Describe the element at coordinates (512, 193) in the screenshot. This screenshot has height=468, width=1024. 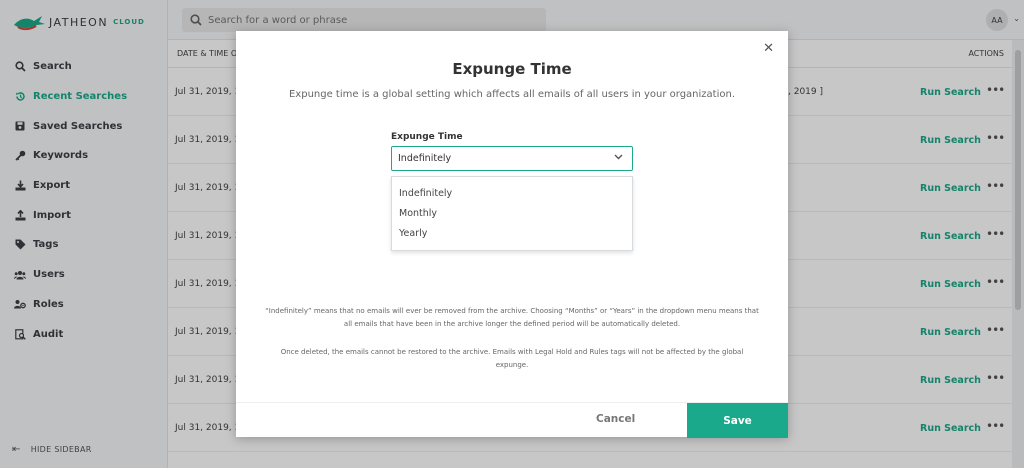
I see `option-indefinitely: Indefinitely` at that location.